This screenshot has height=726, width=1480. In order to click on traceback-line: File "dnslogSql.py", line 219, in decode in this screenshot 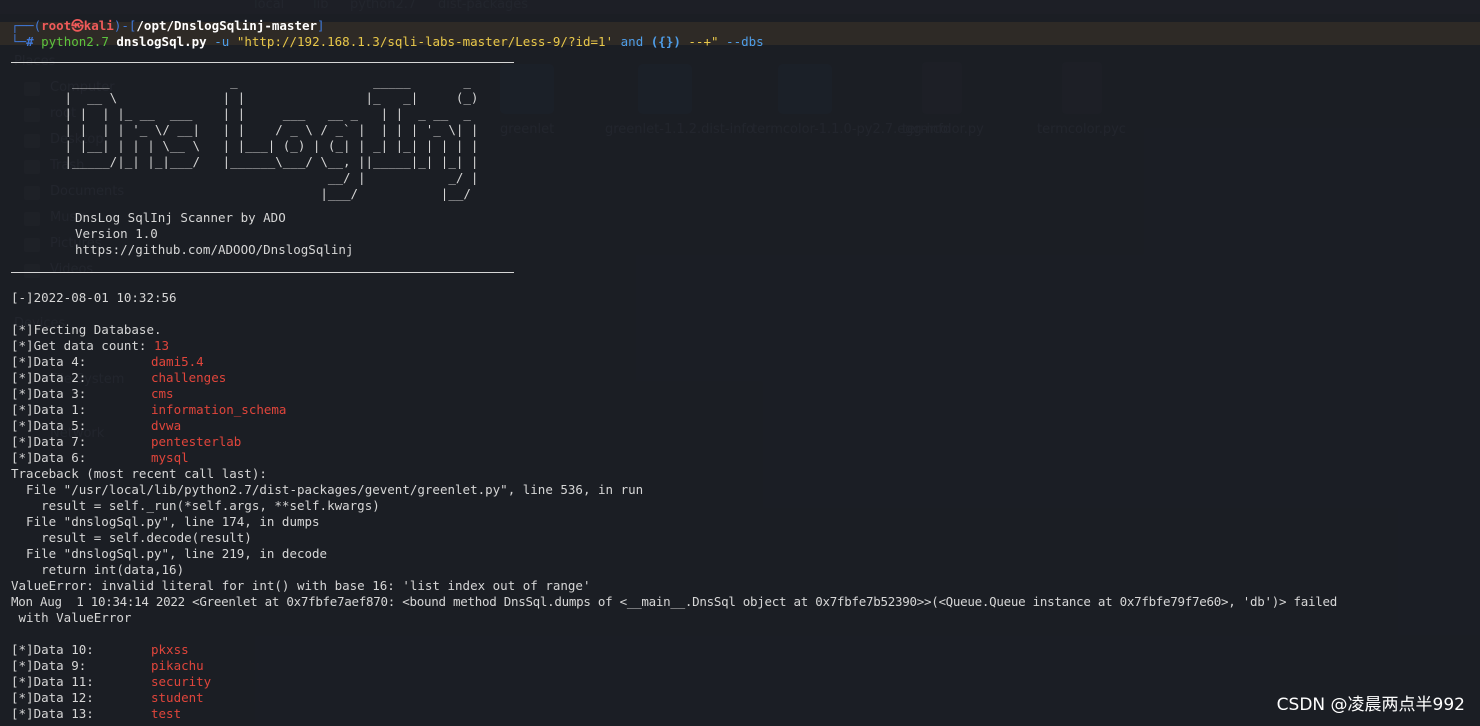, I will do `click(169, 553)`.